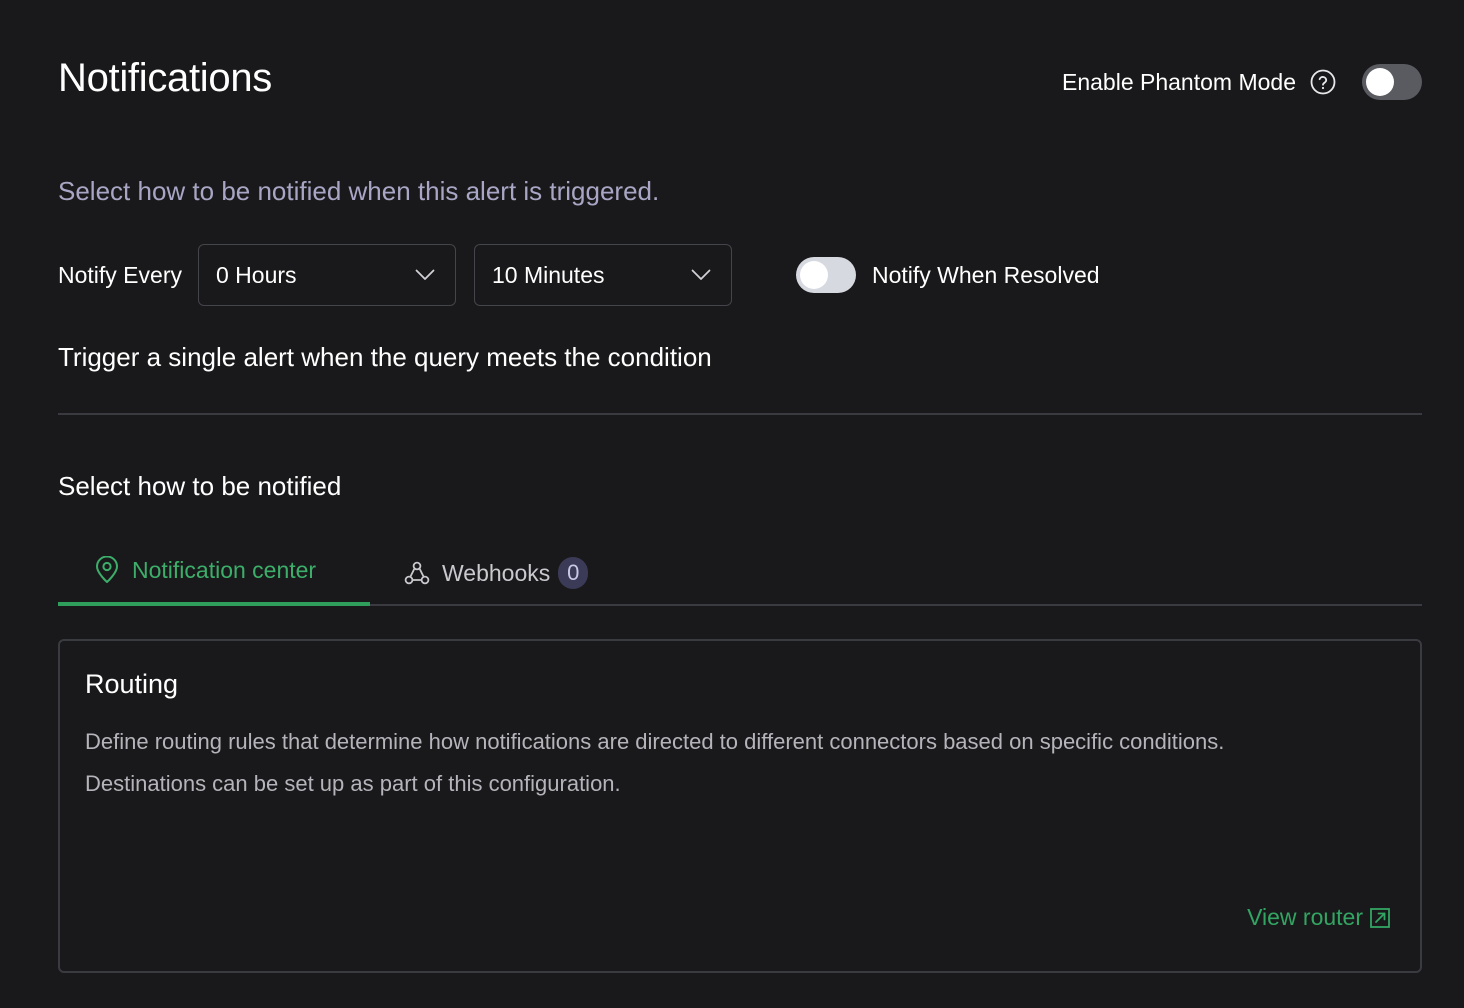 This screenshot has height=1008, width=1464. I want to click on notify-section-title: Select how to be notified, so click(200, 486).